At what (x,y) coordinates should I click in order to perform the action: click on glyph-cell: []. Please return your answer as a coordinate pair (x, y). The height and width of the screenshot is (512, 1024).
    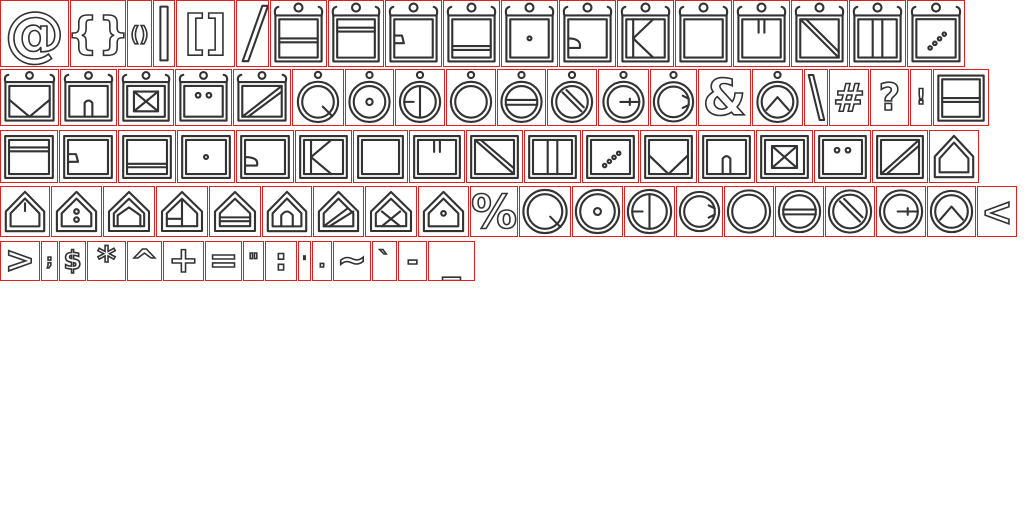
    Looking at the image, I should click on (205, 33).